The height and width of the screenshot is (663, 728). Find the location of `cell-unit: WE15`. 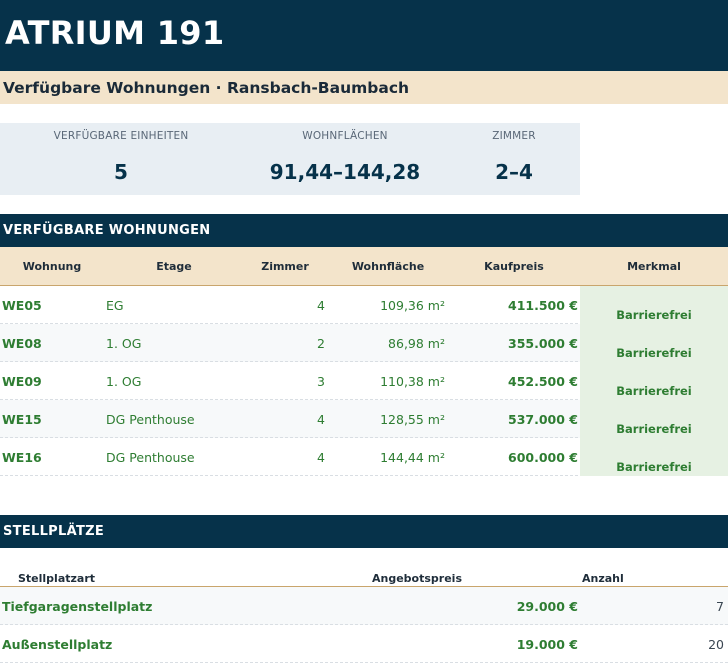

cell-unit: WE15 is located at coordinates (22, 419).